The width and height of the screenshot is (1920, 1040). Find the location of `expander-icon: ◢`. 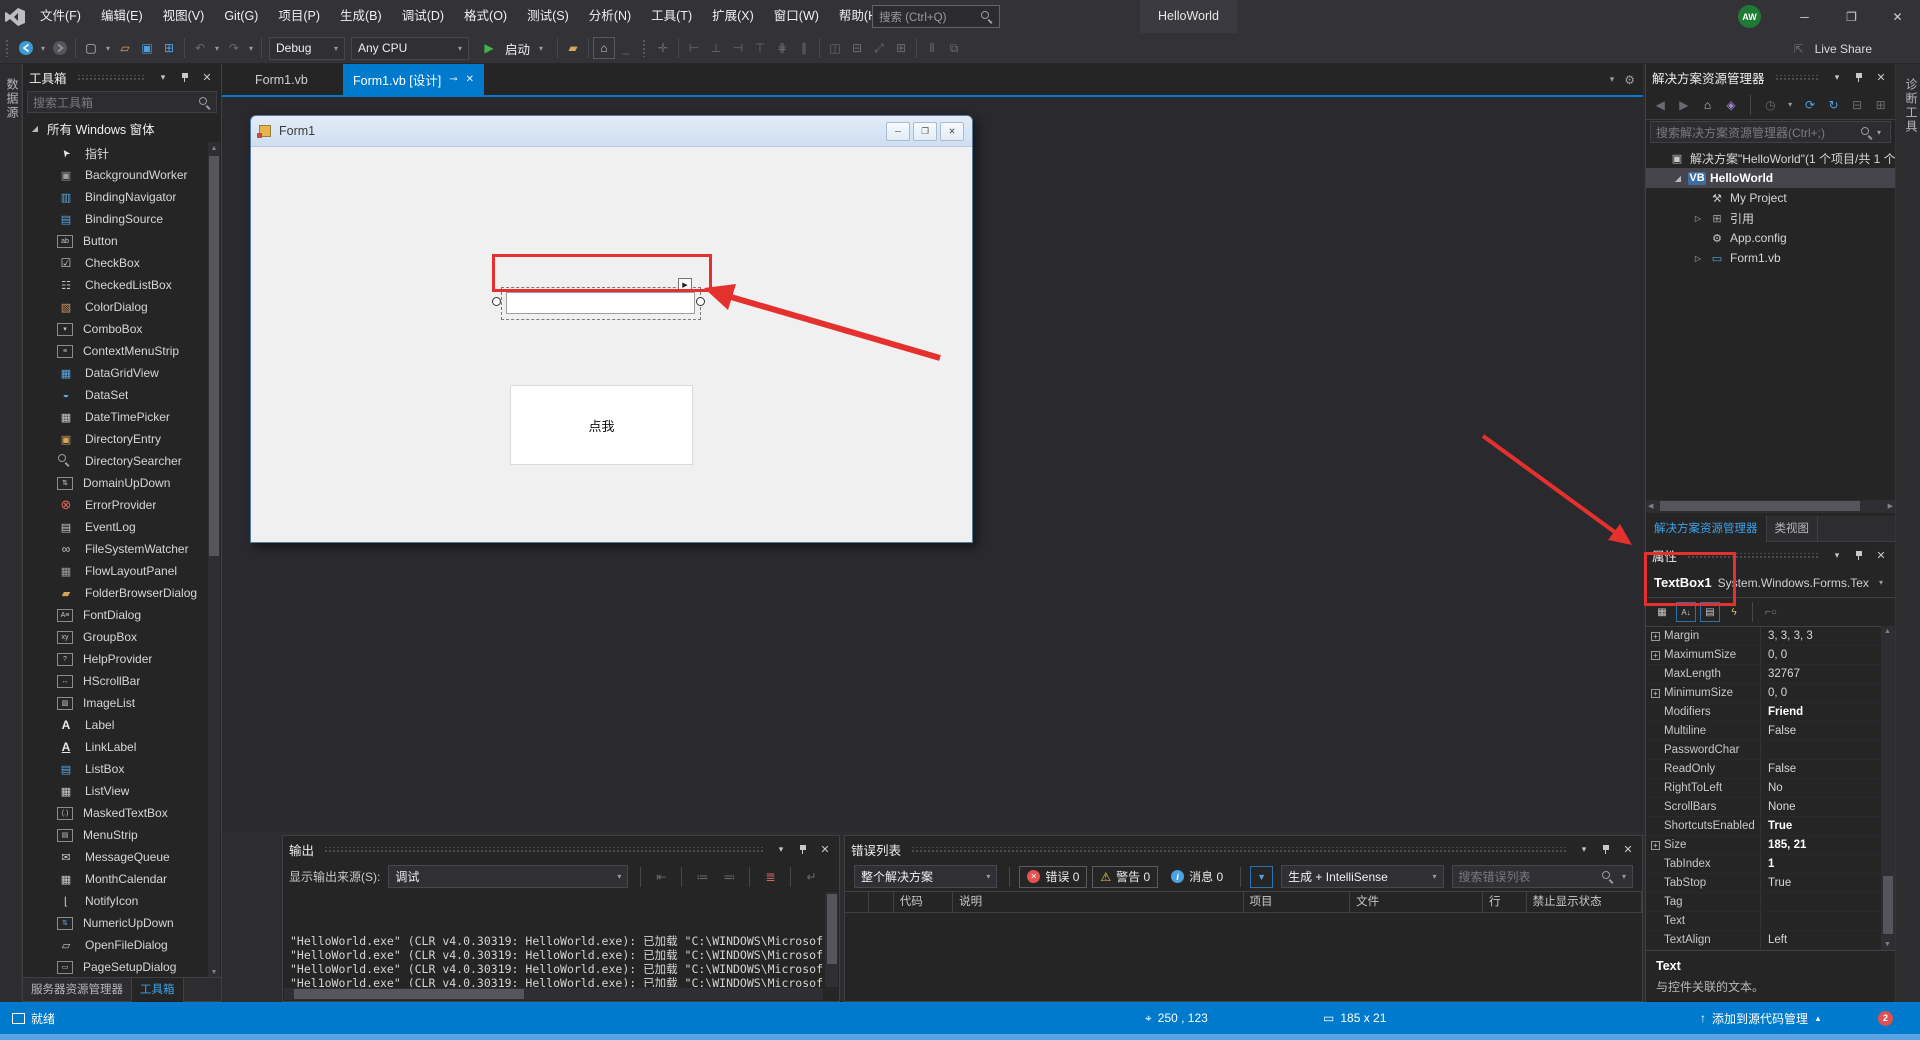

expander-icon: ◢ is located at coordinates (1678, 178).